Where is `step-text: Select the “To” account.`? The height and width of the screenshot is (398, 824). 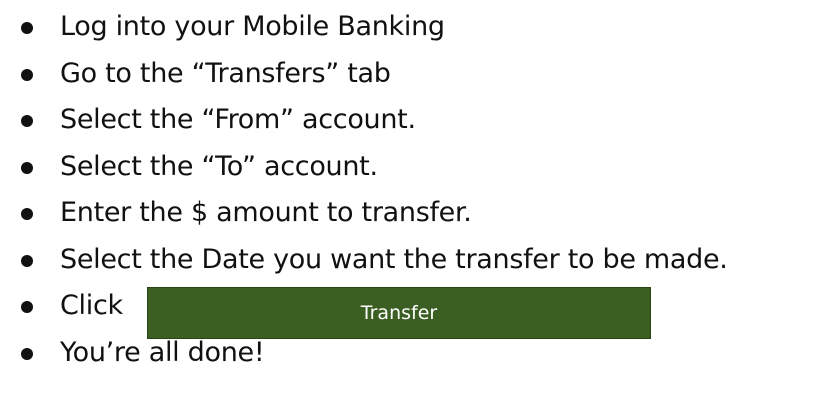 step-text: Select the “To” account. is located at coordinates (219, 166).